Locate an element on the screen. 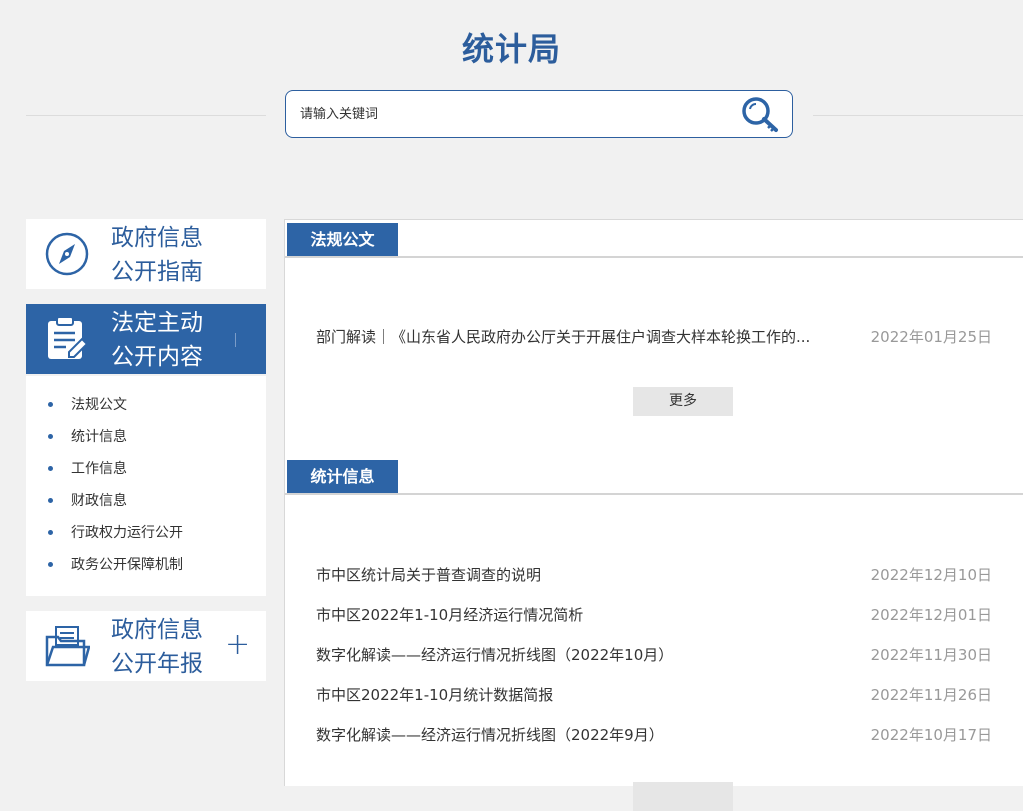 This screenshot has height=811, width=1023. compass-icon is located at coordinates (67, 254).